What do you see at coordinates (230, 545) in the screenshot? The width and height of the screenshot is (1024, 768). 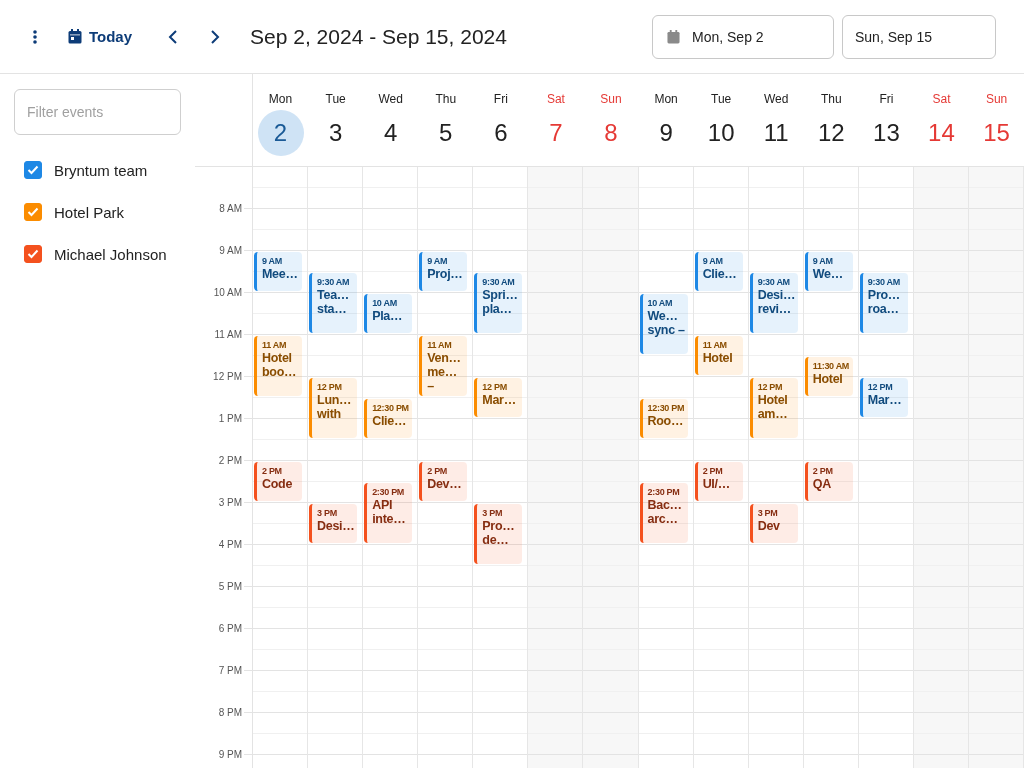 I see `hour-label: 4 PM` at bounding box center [230, 545].